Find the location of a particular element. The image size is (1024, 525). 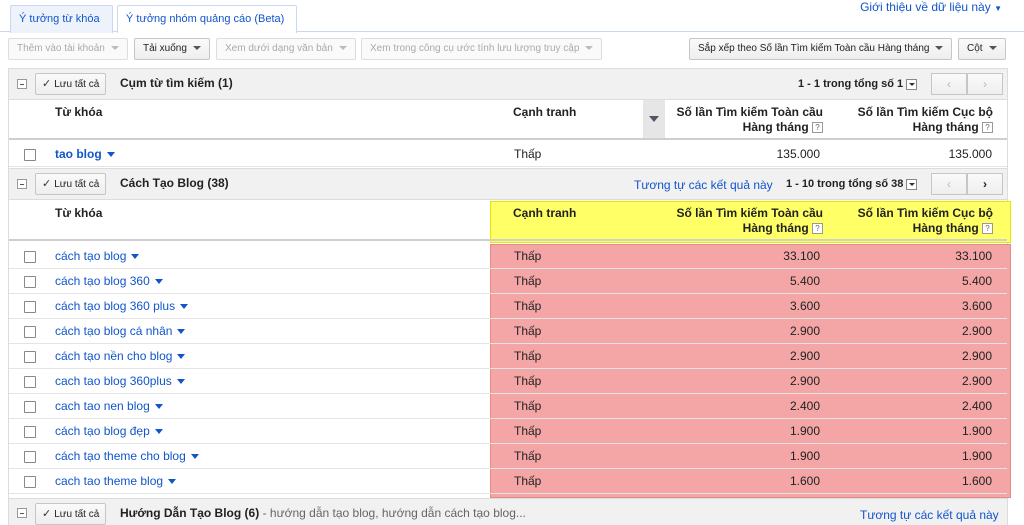

keyword-link: cách tạo blog 360 plus is located at coordinates (122, 306).